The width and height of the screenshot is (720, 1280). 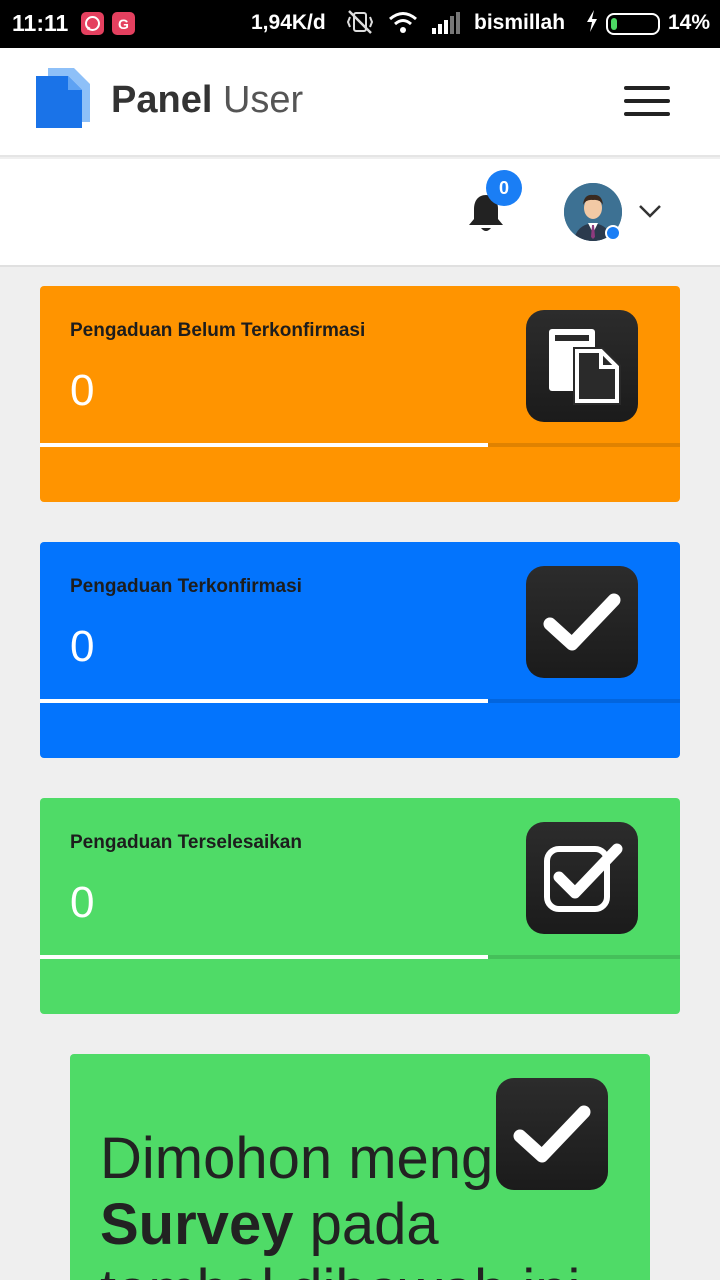 I want to click on status-bar: 11:11 G 1,94K/d bismillah 14%, so click(x=360, y=24).